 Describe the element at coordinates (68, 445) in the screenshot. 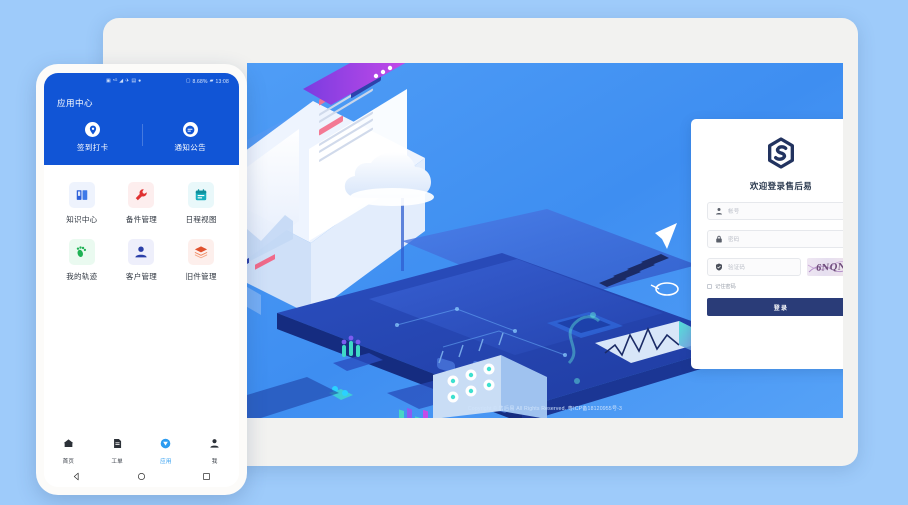

I see `home-icon` at that location.